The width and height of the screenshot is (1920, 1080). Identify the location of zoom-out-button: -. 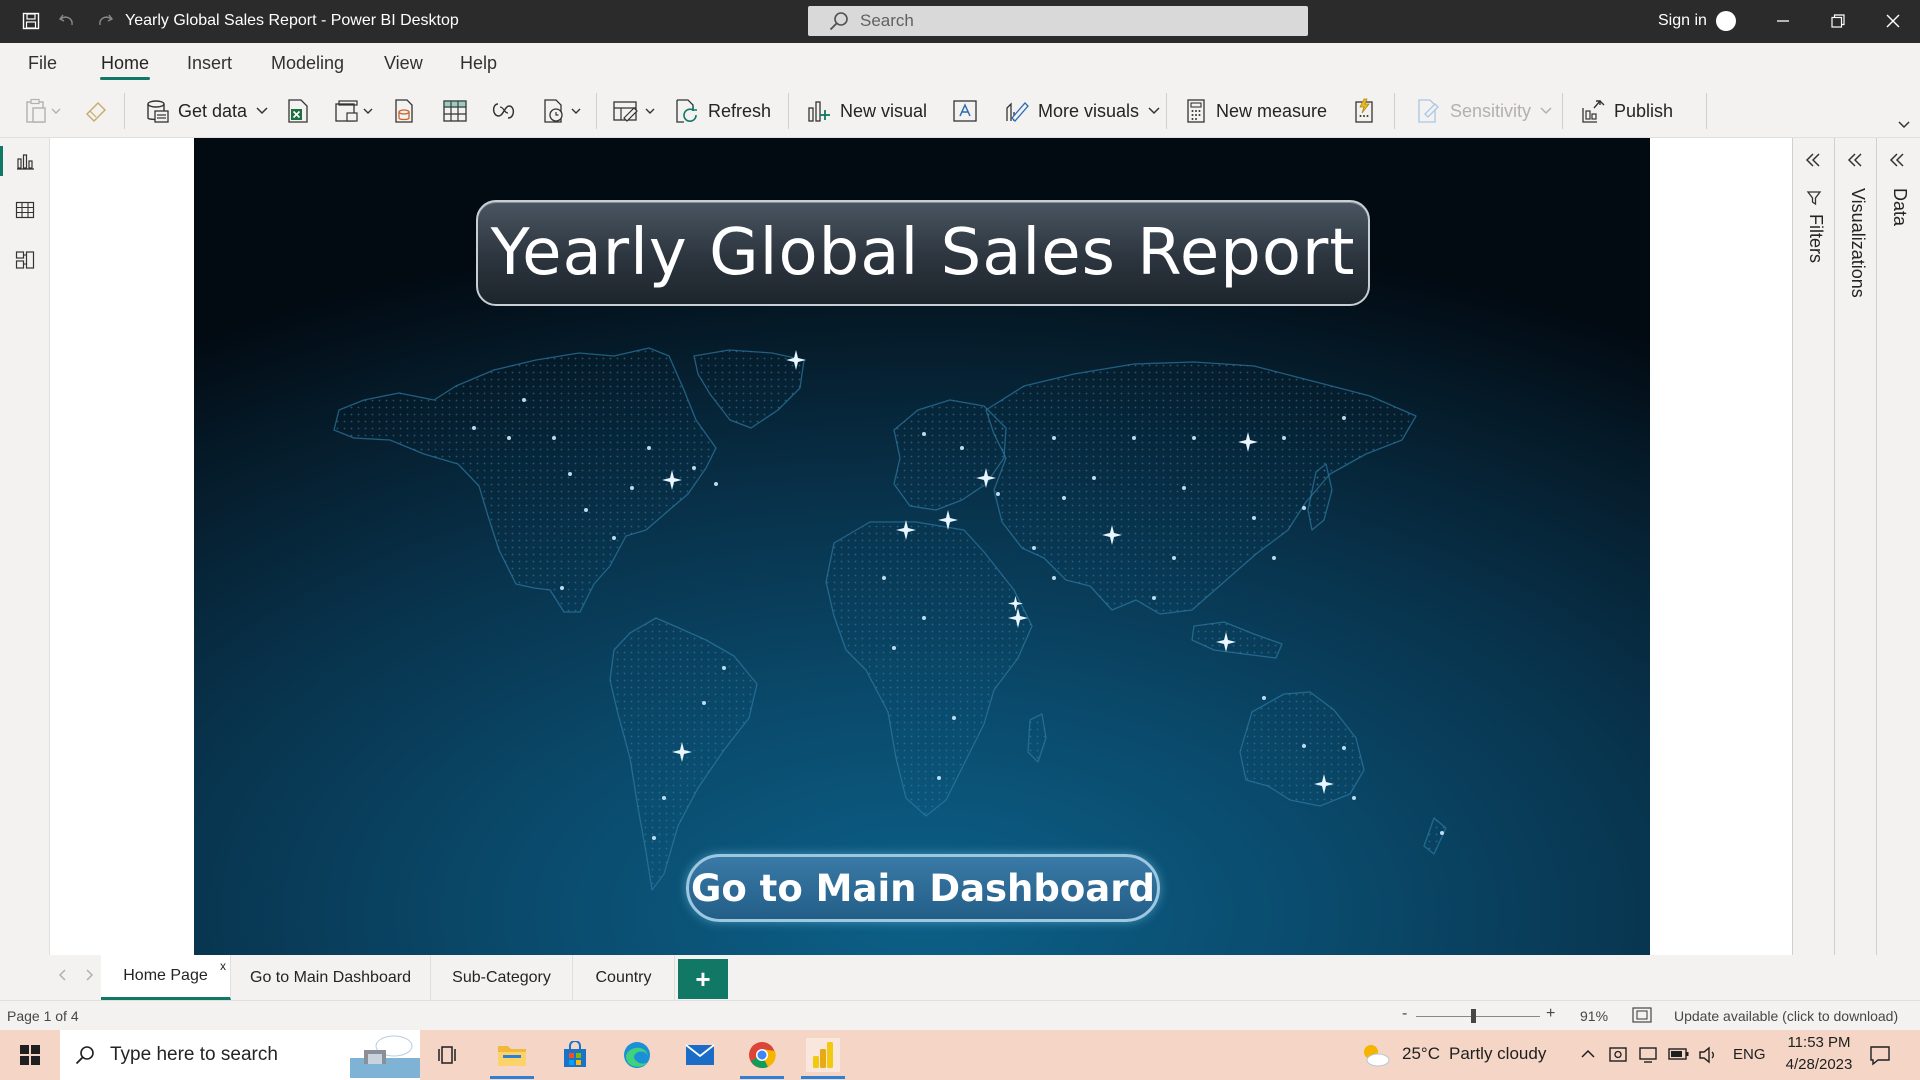
(1404, 1014).